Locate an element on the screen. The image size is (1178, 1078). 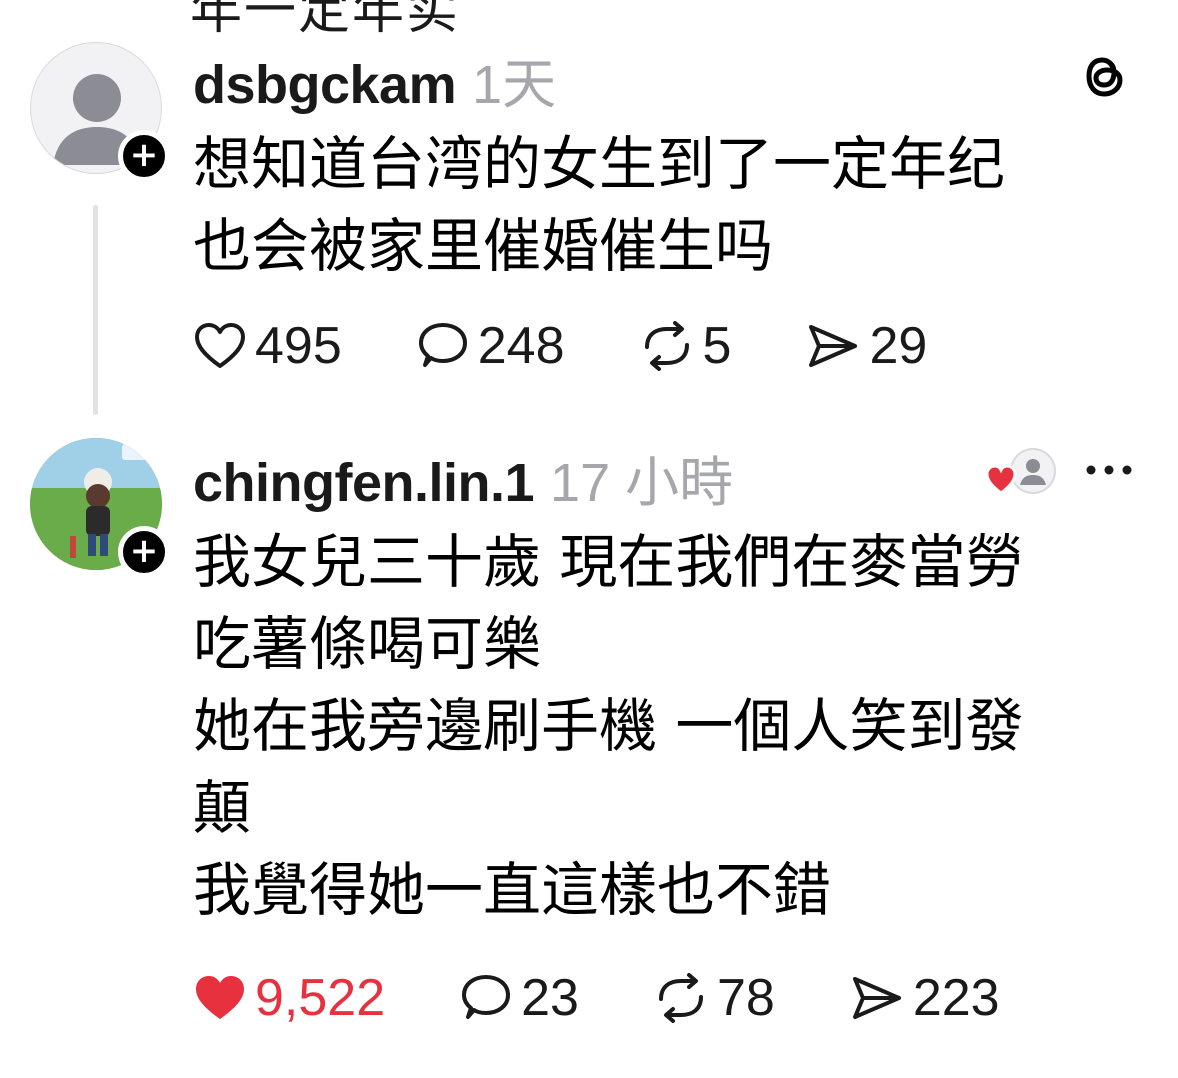
like-count: 495 is located at coordinates (298, 346).